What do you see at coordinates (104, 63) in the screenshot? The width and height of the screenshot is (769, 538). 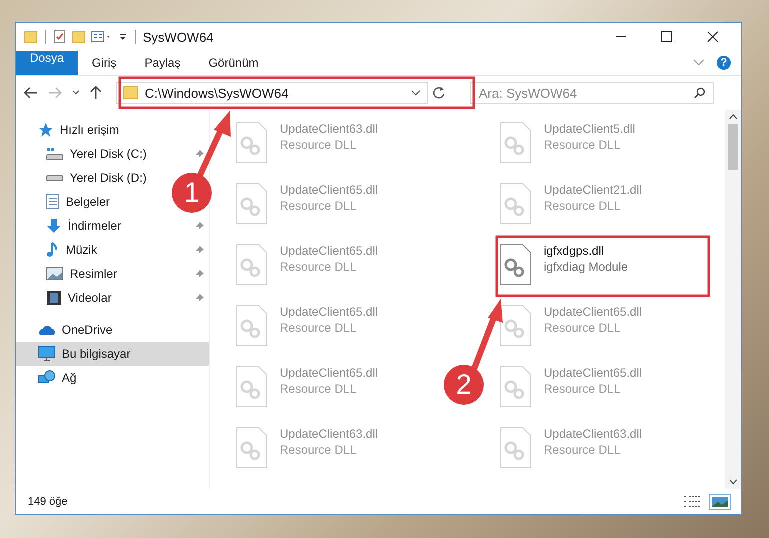 I see `ribbon-tab: Giriş` at bounding box center [104, 63].